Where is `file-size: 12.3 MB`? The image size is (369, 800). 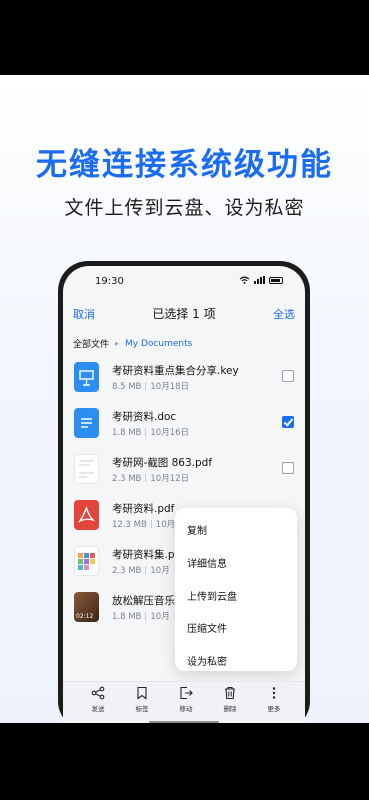 file-size: 12.3 MB is located at coordinates (129, 525).